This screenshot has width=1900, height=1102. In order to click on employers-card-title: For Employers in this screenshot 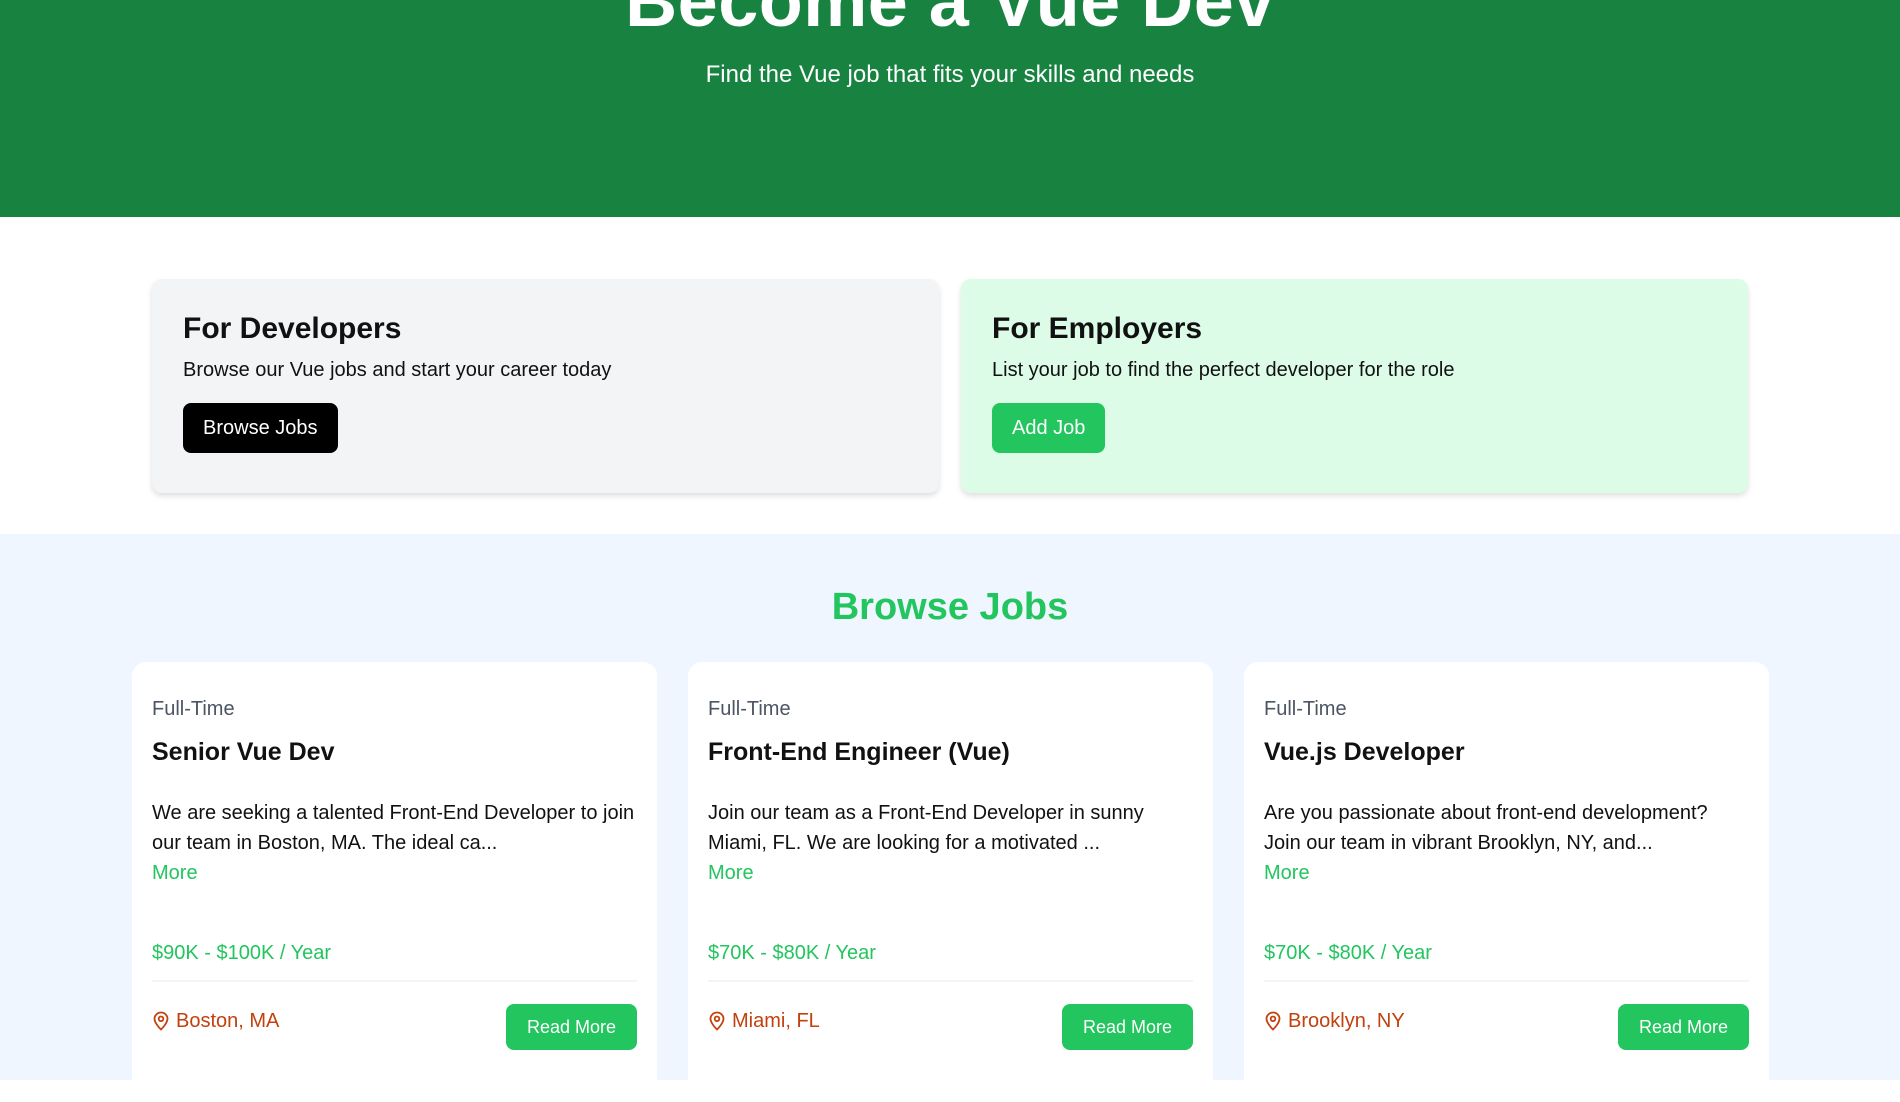, I will do `click(1097, 328)`.